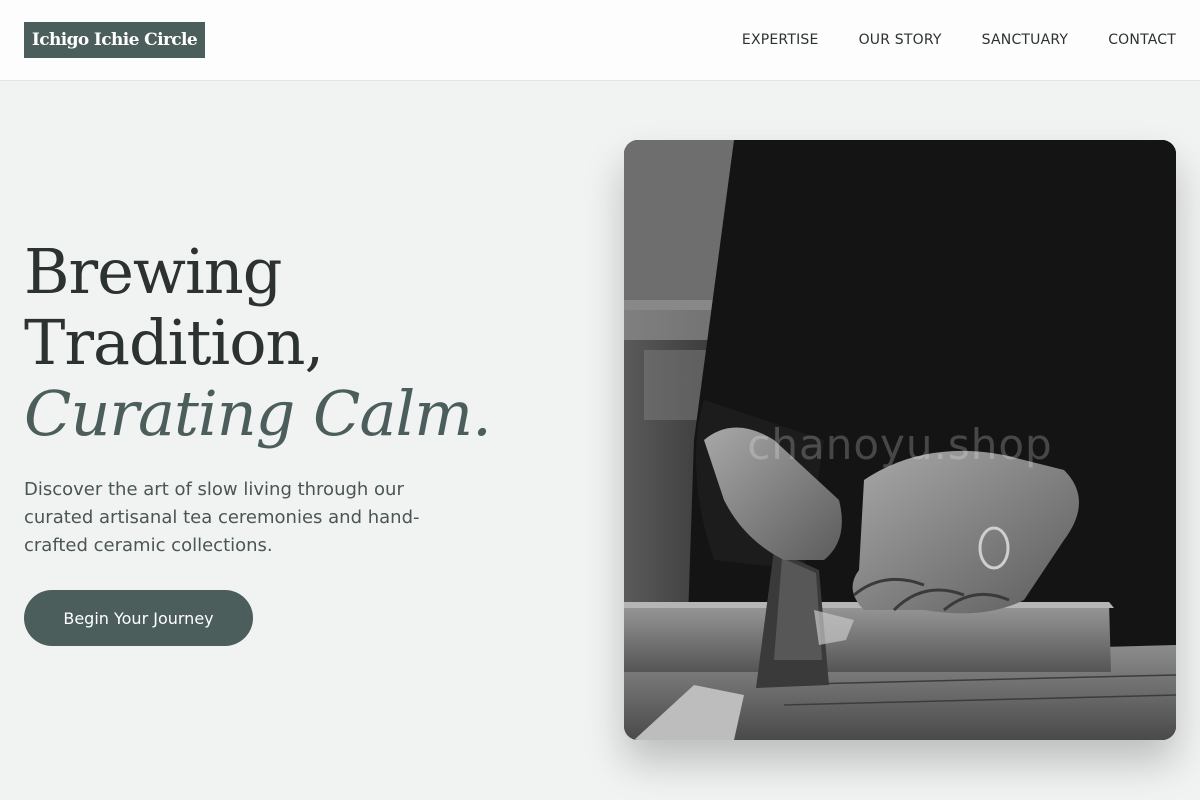 The height and width of the screenshot is (800, 1200). Describe the element at coordinates (174, 342) in the screenshot. I see `headline-line-2: Tradition,` at that location.